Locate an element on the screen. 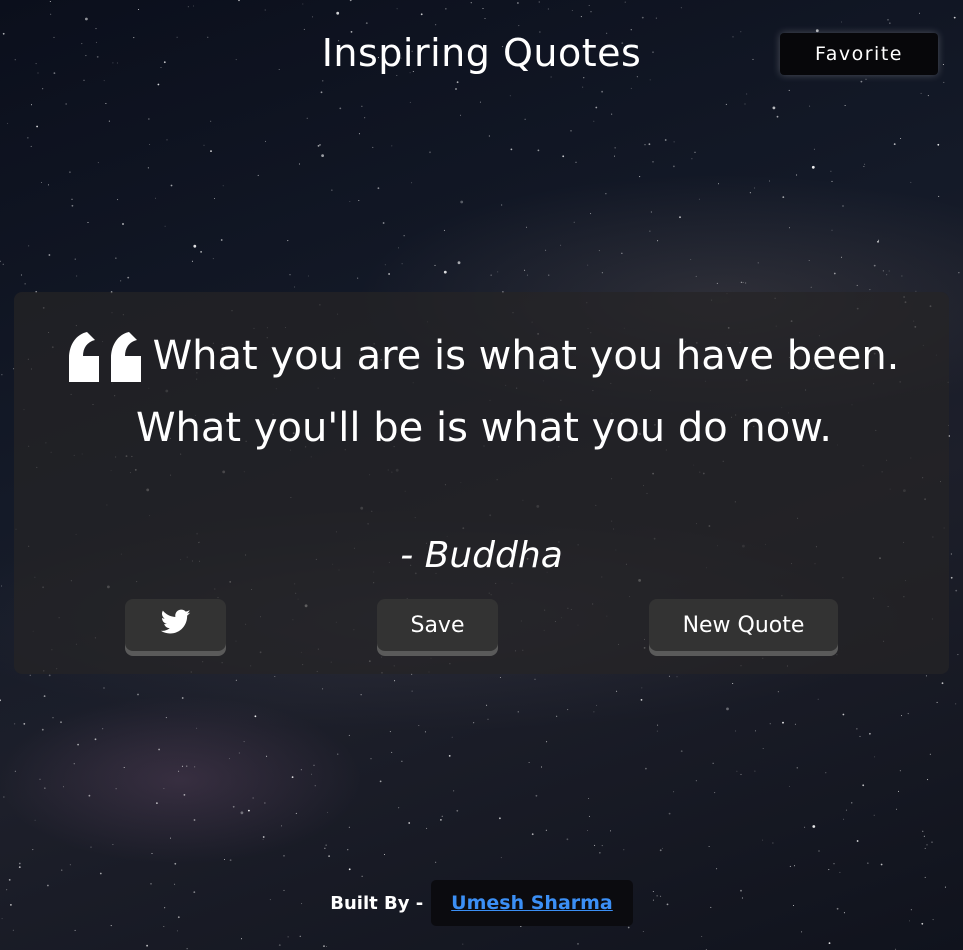  twitter-icon is located at coordinates (175, 625).